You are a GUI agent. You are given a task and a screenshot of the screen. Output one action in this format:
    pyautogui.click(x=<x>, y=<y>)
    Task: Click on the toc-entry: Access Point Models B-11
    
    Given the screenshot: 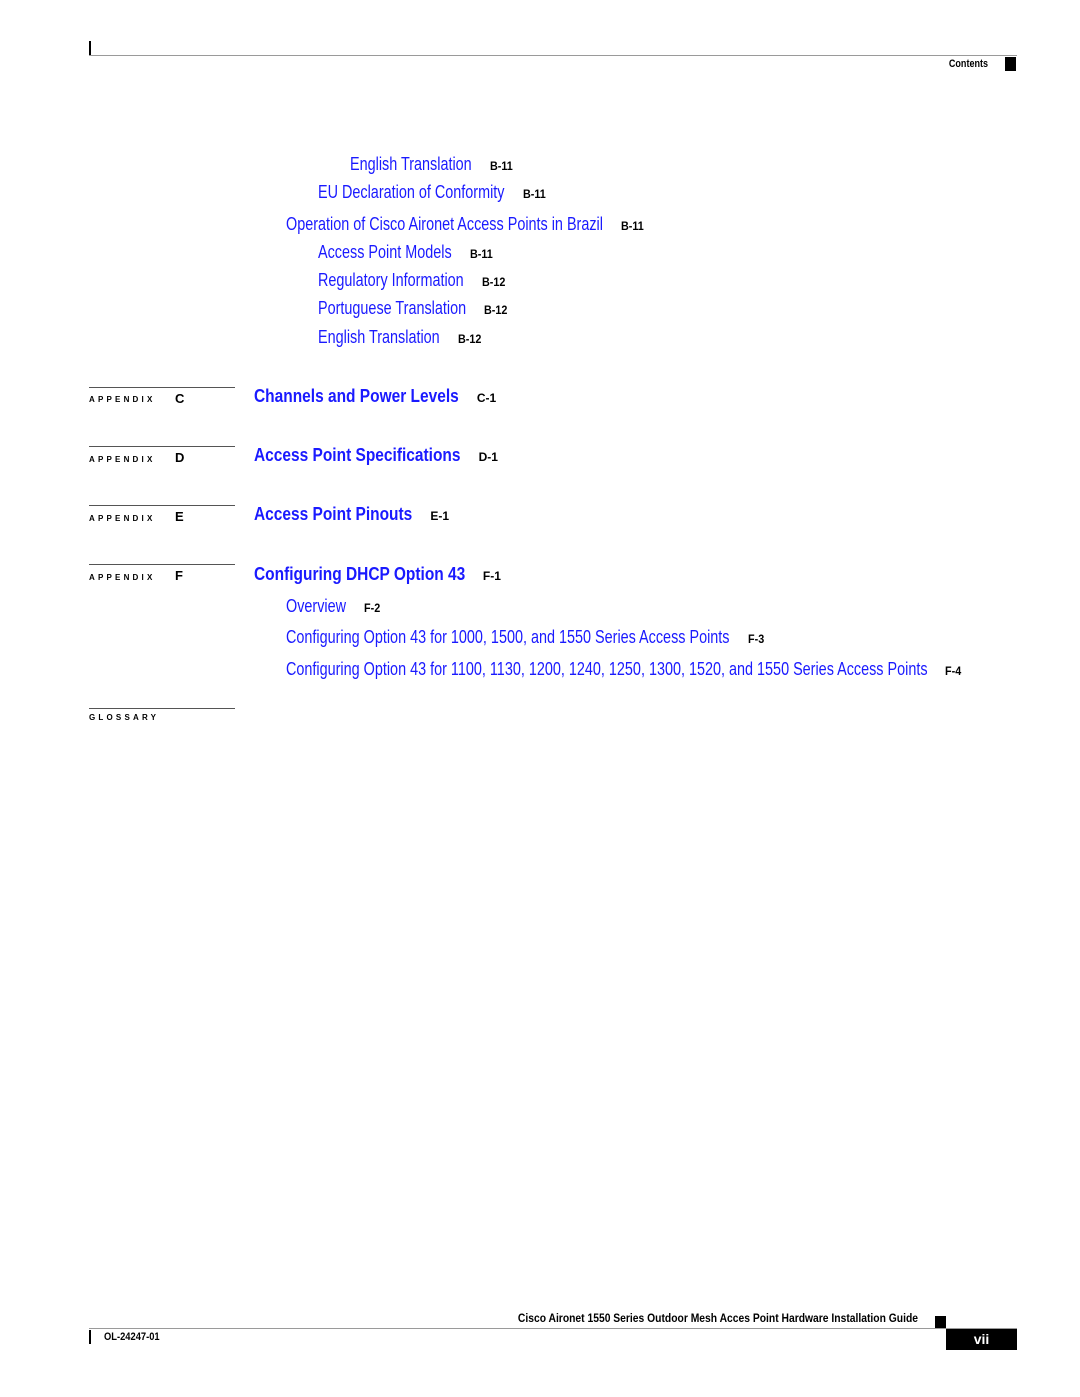 What is the action you would take?
    pyautogui.click(x=406, y=252)
    